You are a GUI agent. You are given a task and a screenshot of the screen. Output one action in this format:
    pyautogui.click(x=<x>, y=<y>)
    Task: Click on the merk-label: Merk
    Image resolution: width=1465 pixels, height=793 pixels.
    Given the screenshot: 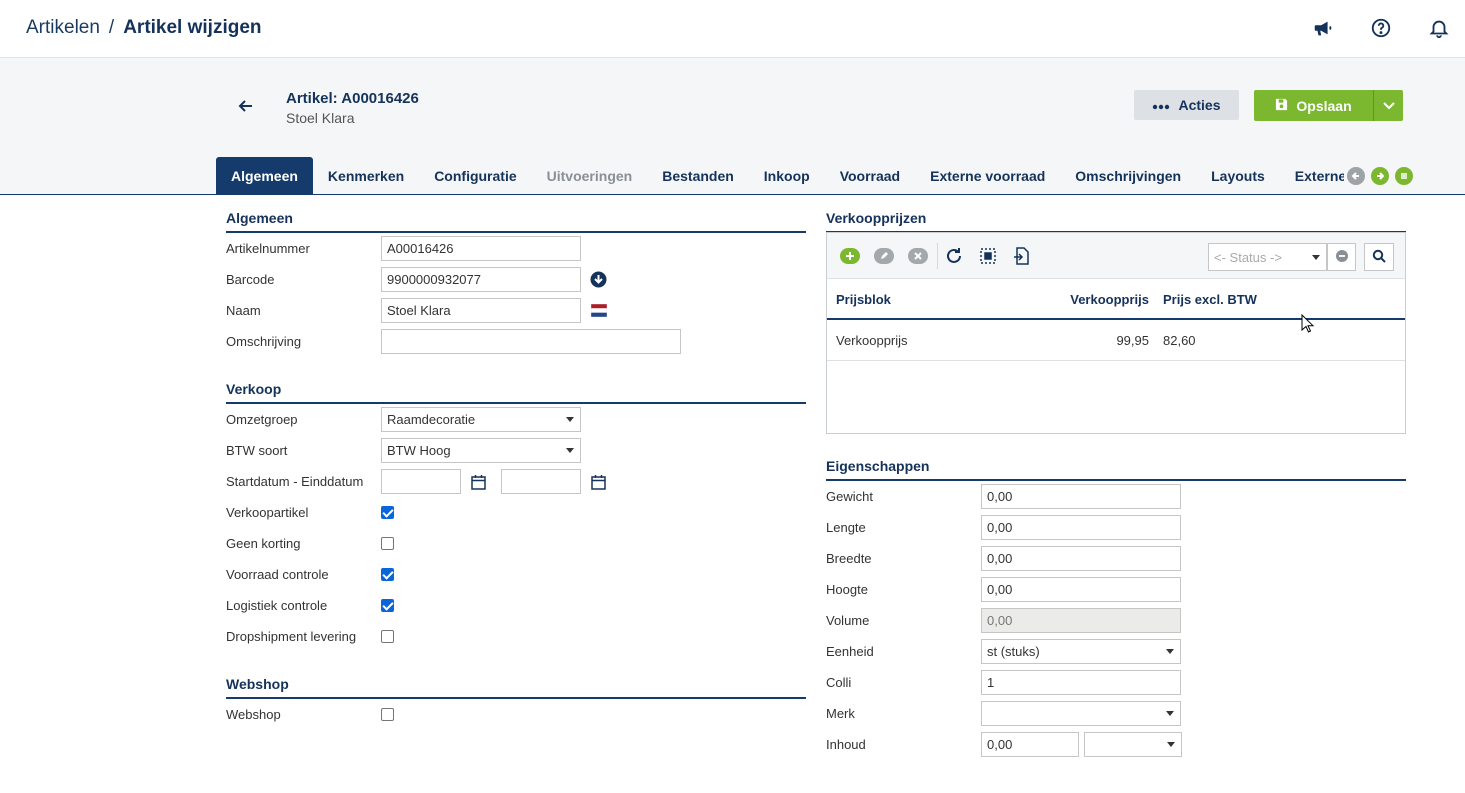 What is the action you would take?
    pyautogui.click(x=840, y=713)
    